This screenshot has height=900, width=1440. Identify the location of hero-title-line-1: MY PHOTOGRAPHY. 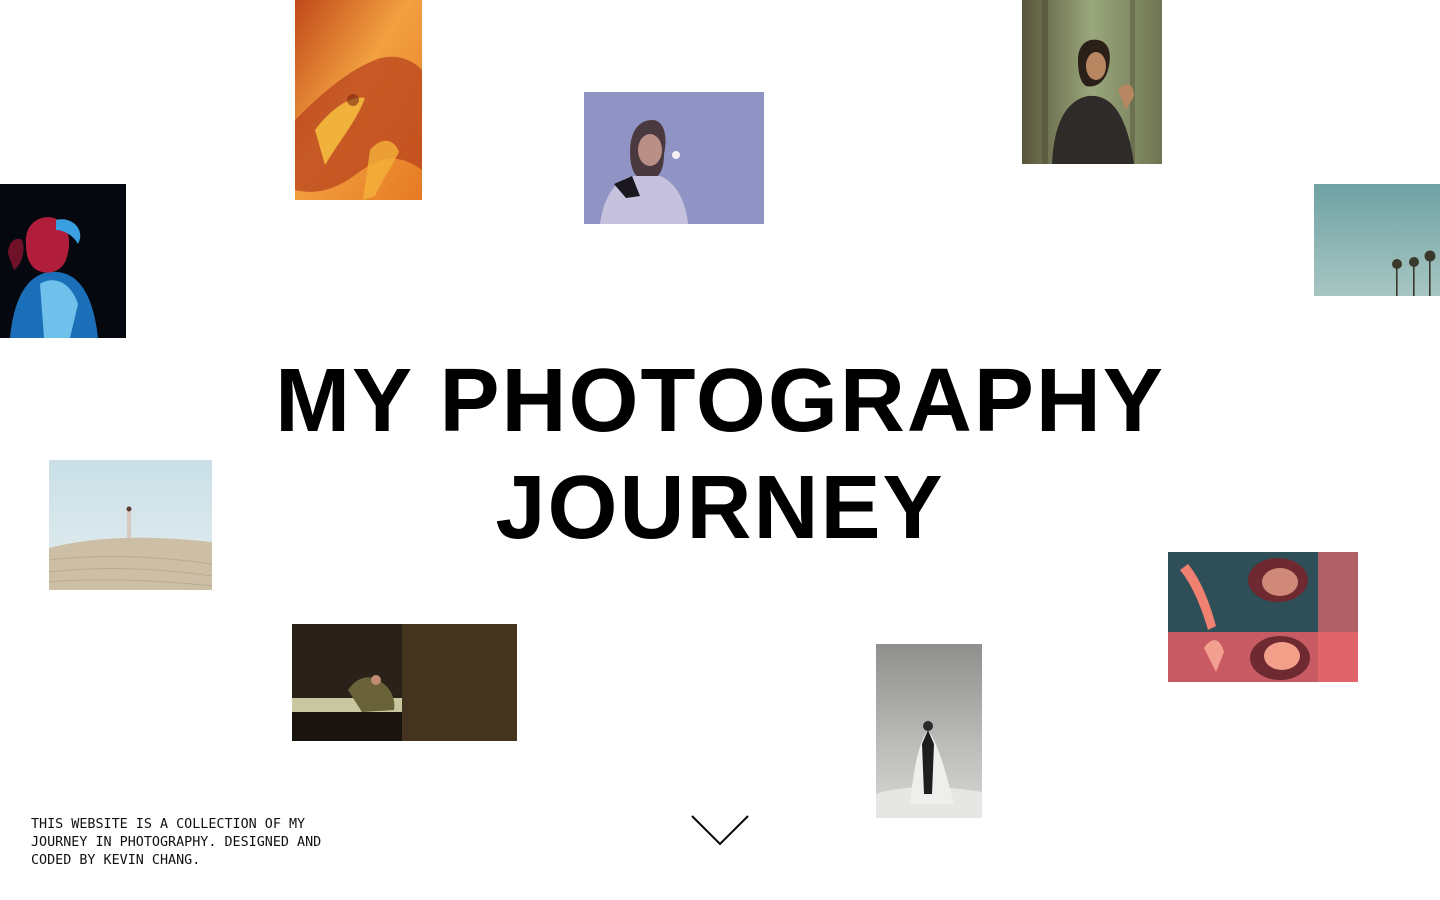
(720, 401).